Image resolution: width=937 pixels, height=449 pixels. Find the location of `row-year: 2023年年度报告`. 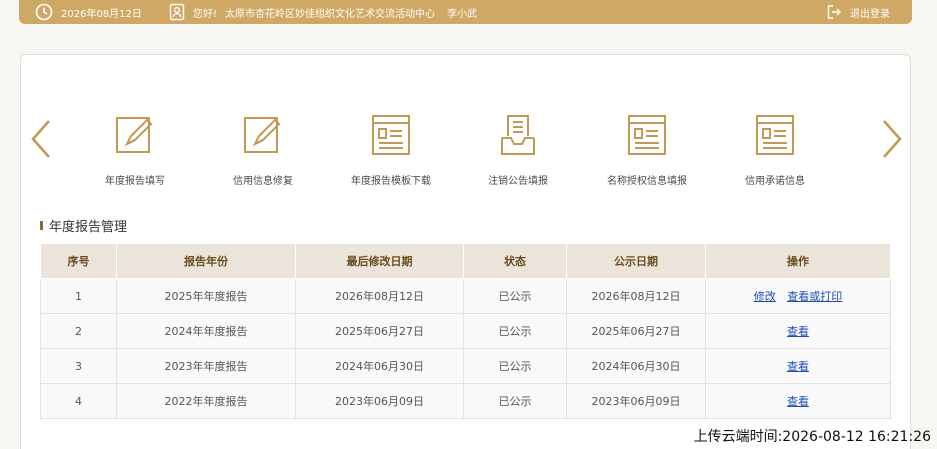

row-year: 2023年年度报告 is located at coordinates (206, 366).